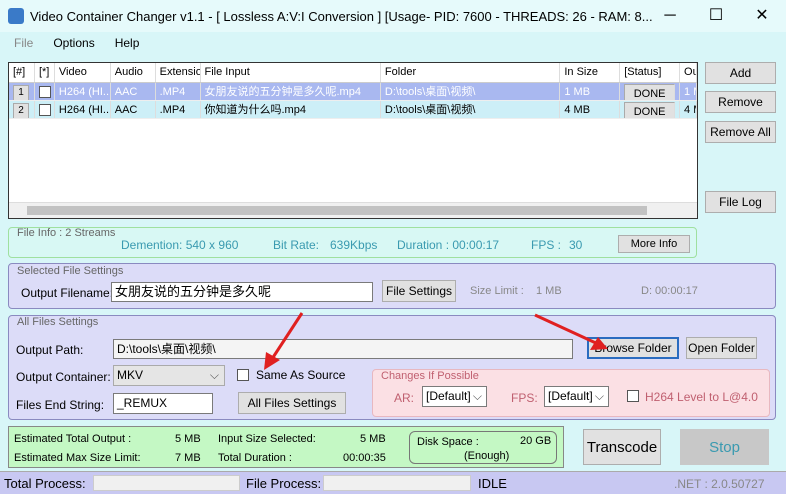 This screenshot has height=494, width=786. Describe the element at coordinates (536, 441) in the screenshot. I see `disk-space-value: 20 GB` at that location.